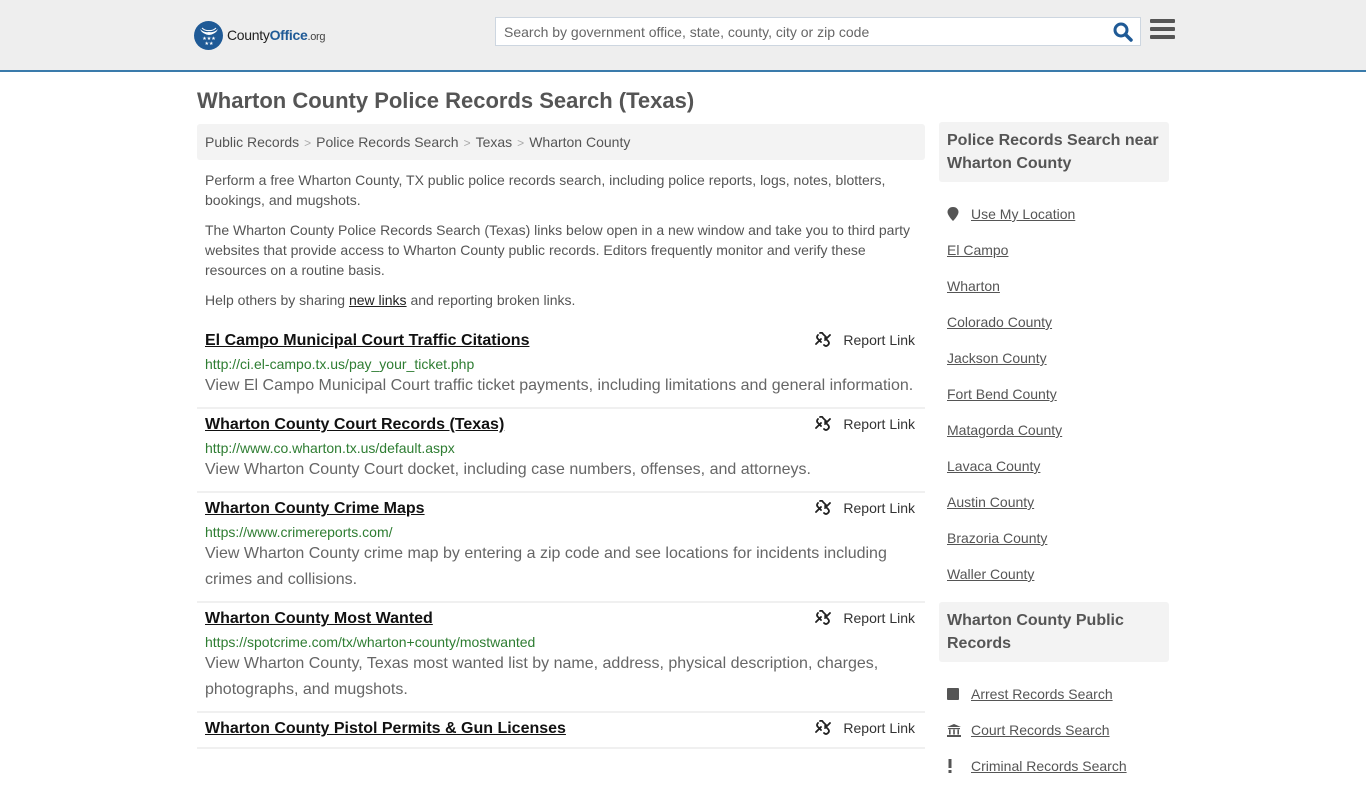  I want to click on result-url: https://www.crimereports.com/, so click(561, 532).